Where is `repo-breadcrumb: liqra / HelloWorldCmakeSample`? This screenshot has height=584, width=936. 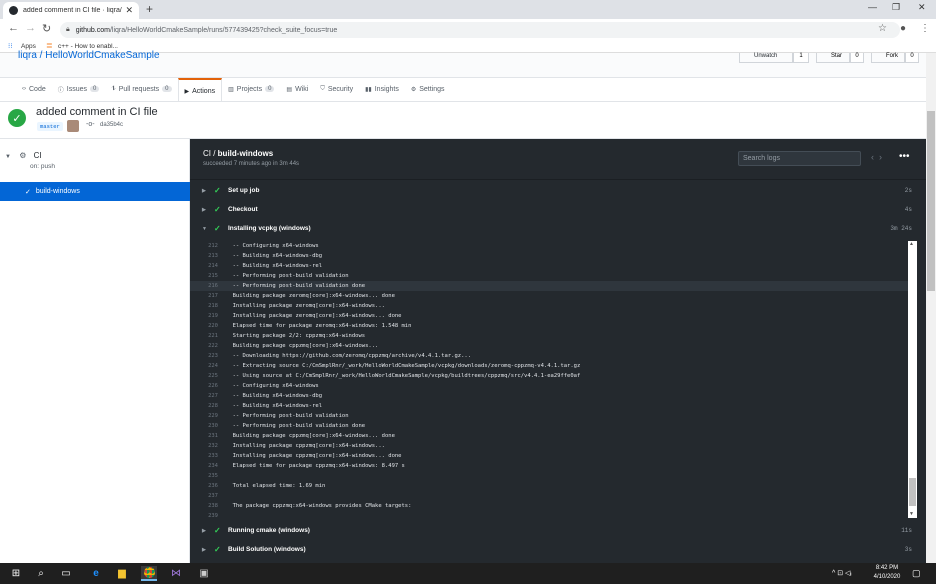 repo-breadcrumb: liqra / HelloWorldCmakeSample is located at coordinates (89, 55).